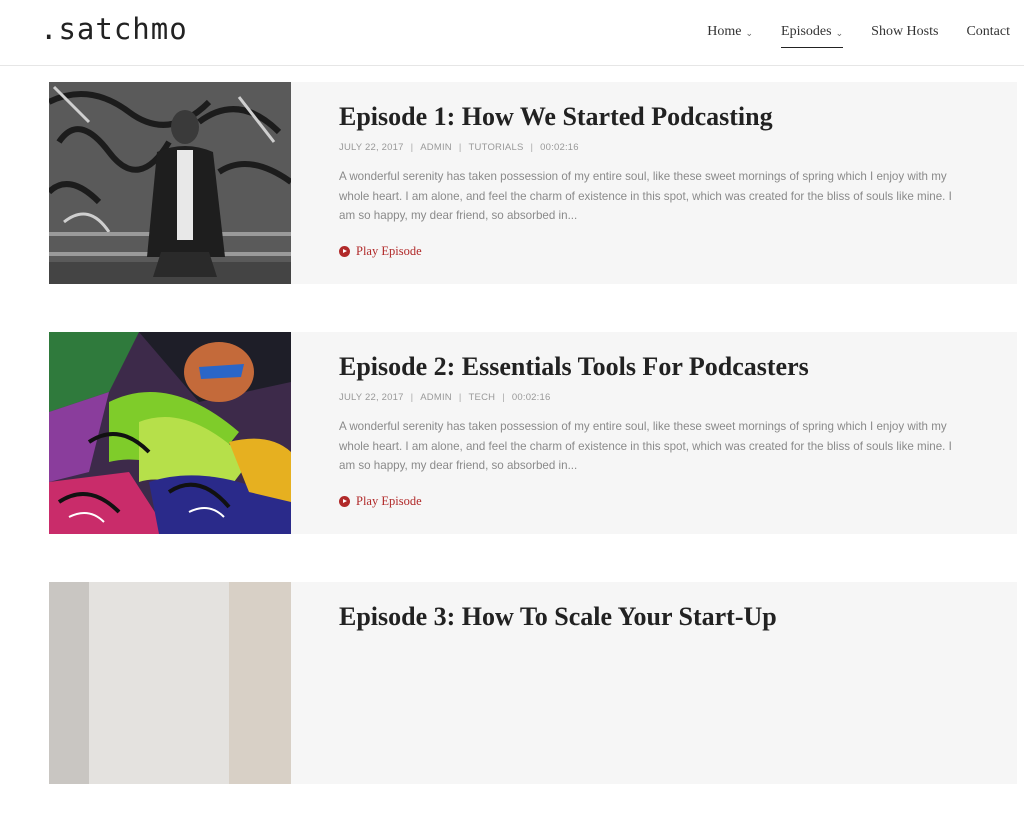 This screenshot has height=832, width=1024. What do you see at coordinates (988, 31) in the screenshot?
I see `nav-item-label: Contact` at bounding box center [988, 31].